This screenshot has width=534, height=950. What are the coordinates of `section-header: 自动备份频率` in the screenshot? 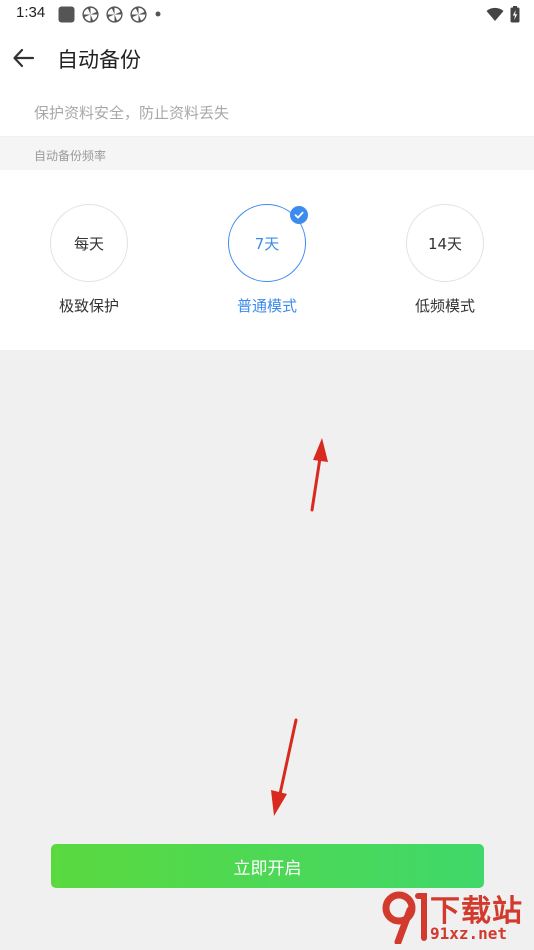 It's located at (267, 153).